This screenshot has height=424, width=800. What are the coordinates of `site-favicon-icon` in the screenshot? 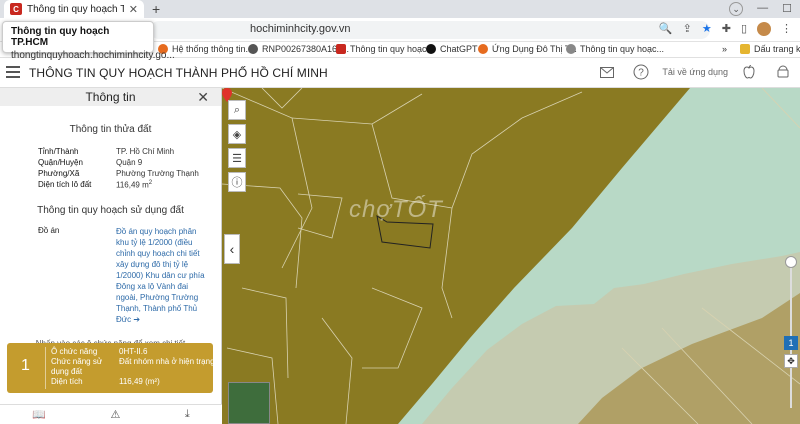 It's located at (341, 49).